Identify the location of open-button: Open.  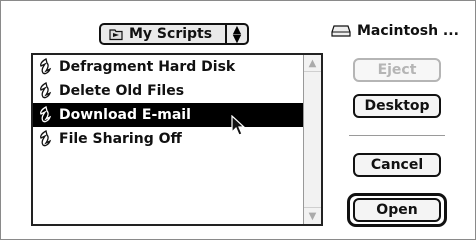
(397, 210).